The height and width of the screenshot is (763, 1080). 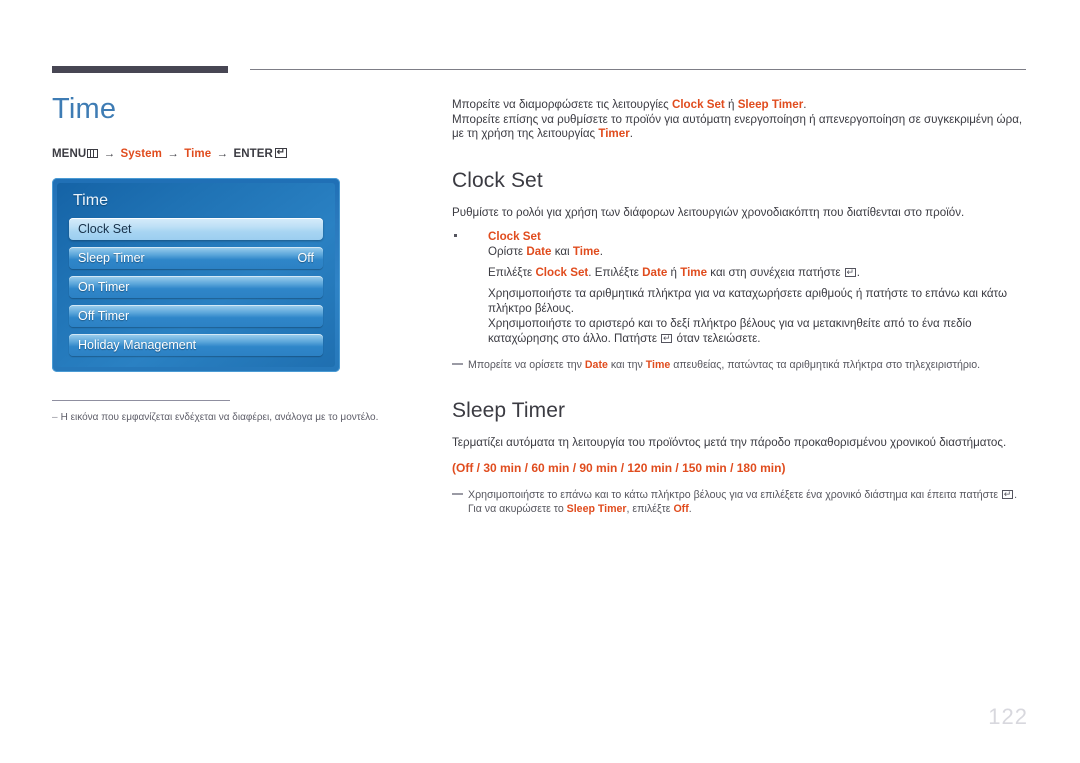 What do you see at coordinates (93, 153) in the screenshot?
I see `menu-grid-icon` at bounding box center [93, 153].